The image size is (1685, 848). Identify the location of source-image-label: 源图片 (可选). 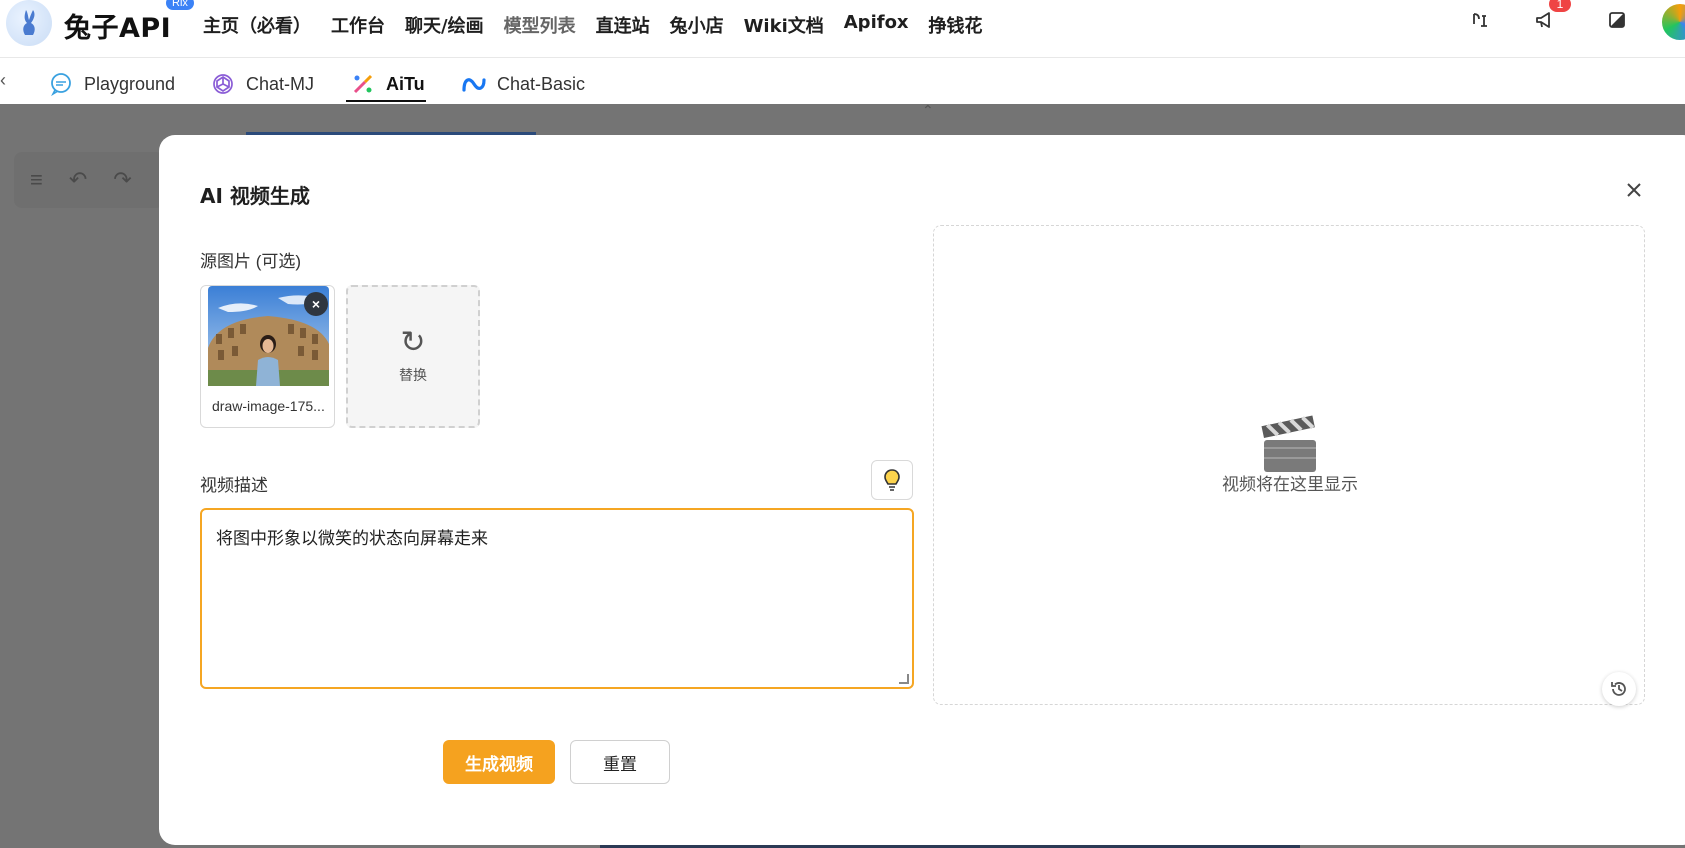
(251, 261).